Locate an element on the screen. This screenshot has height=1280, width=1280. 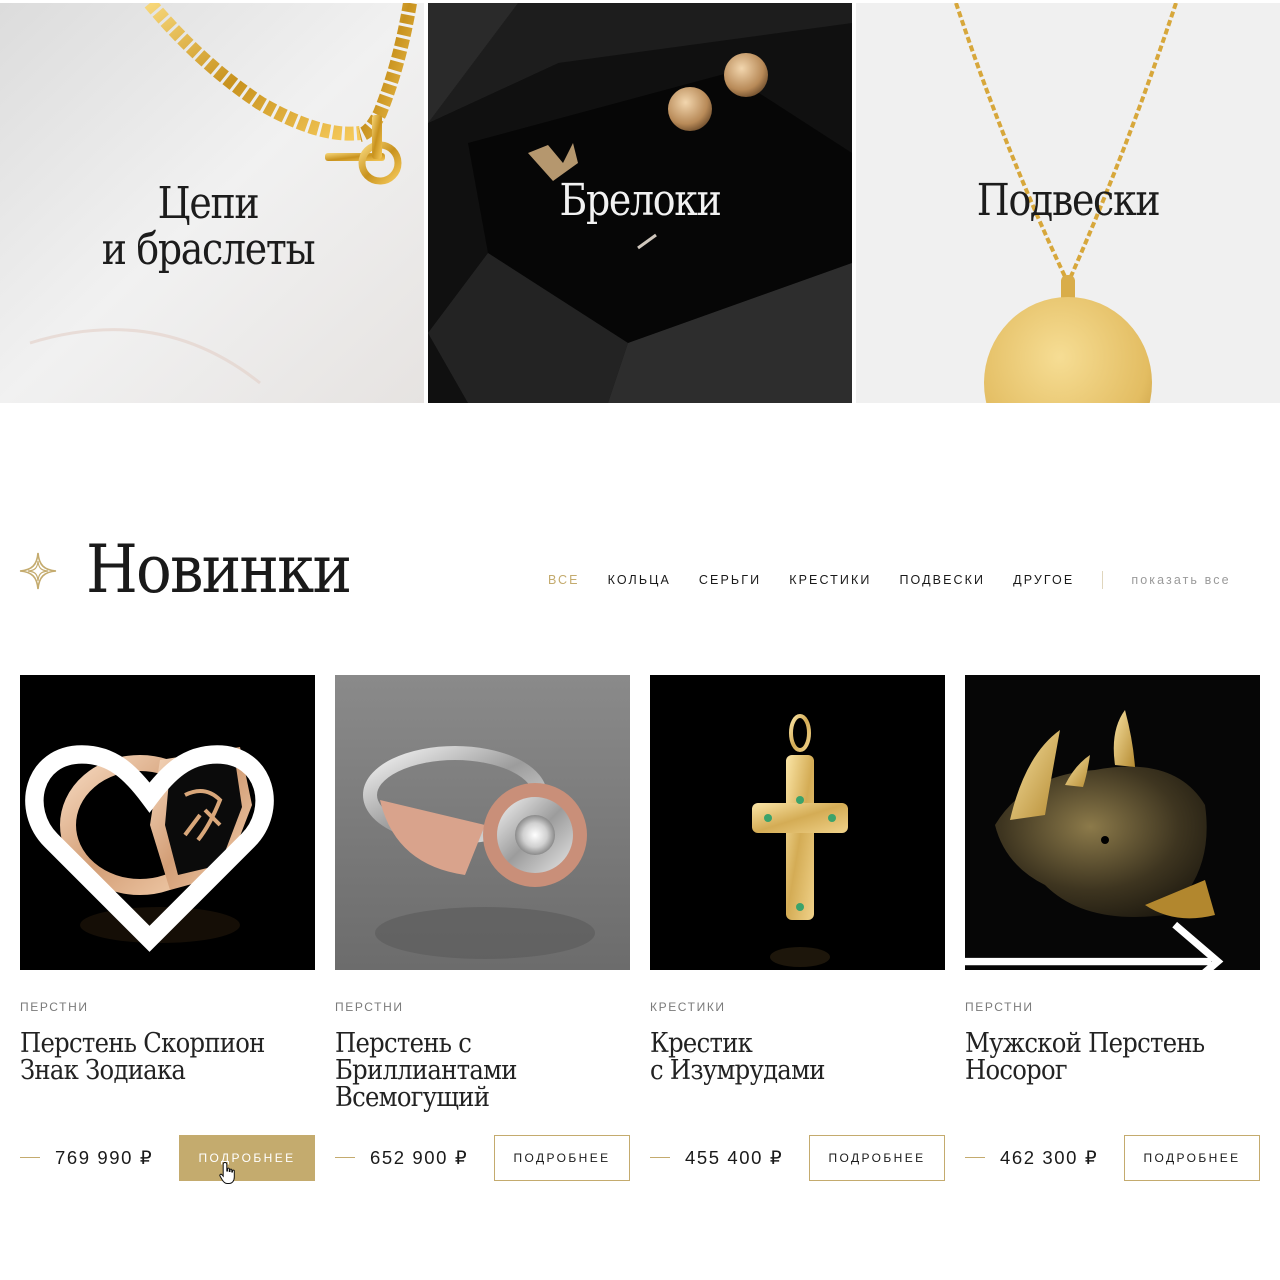
filter-tab-all: все is located at coordinates (564, 580).